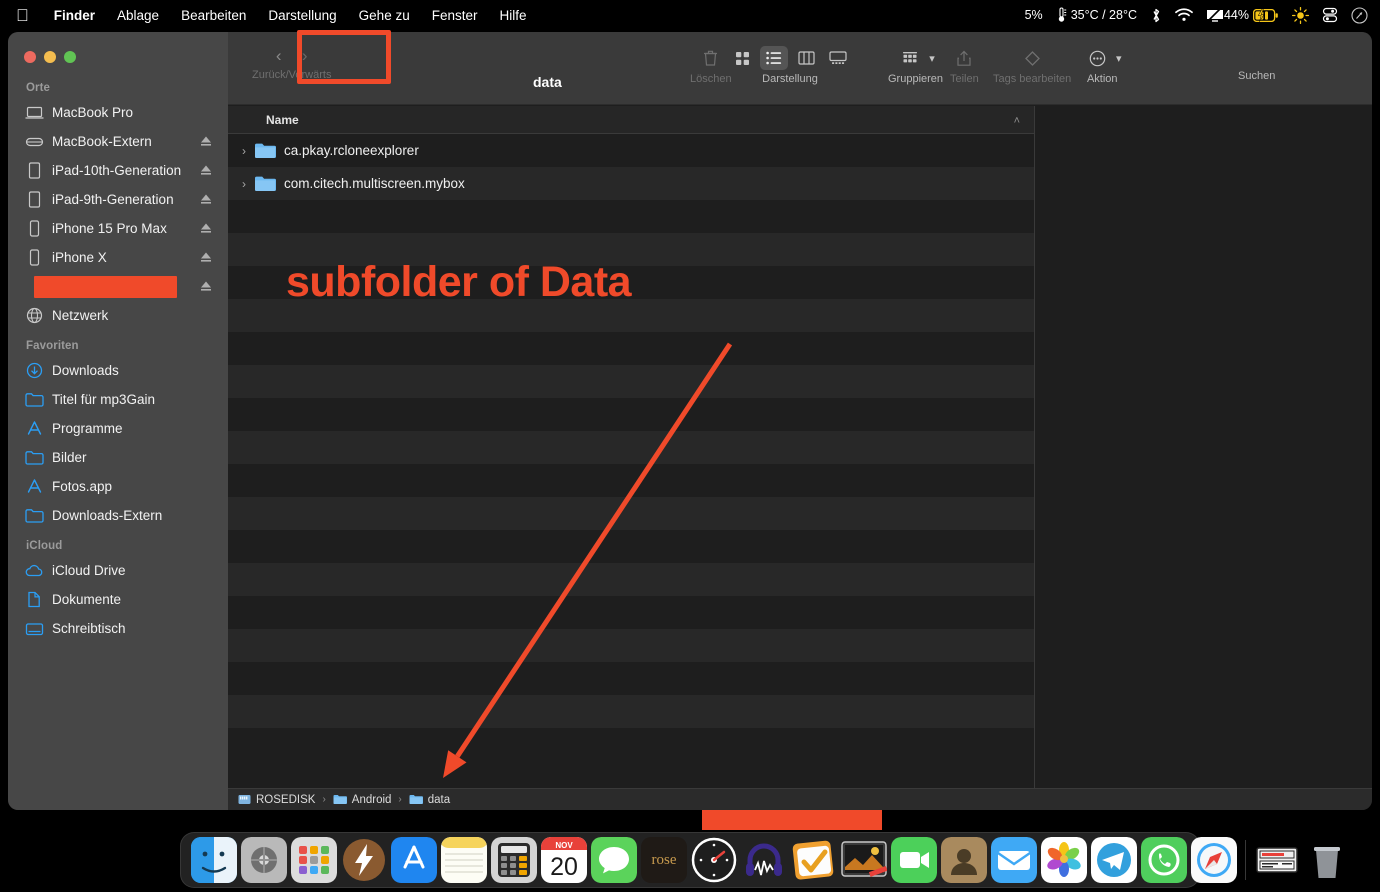  Describe the element at coordinates (964, 65) in the screenshot. I see `share-button: Teilen` at that location.